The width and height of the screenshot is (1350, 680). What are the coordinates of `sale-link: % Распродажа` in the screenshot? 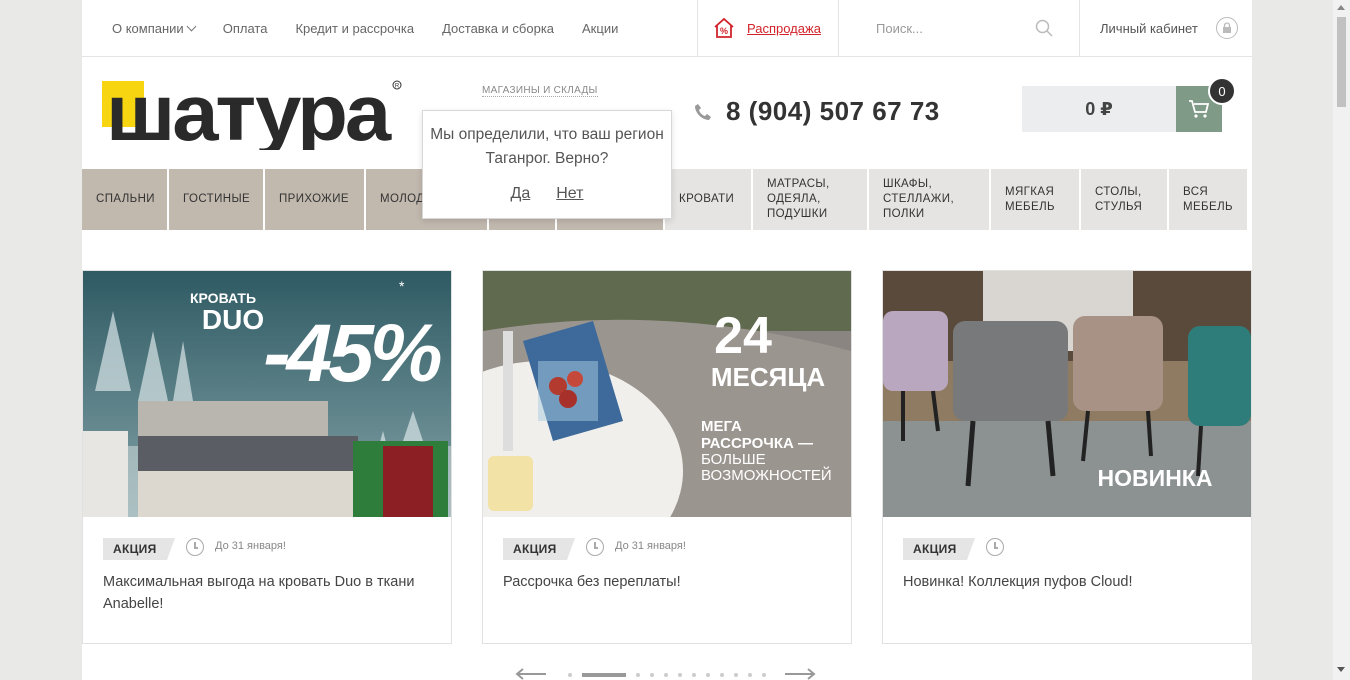 It's located at (768, 28).